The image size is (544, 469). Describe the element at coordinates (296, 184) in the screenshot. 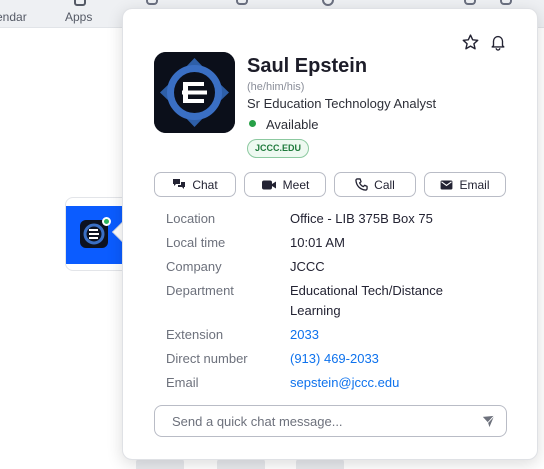

I see `meet-button-label: Meet` at that location.